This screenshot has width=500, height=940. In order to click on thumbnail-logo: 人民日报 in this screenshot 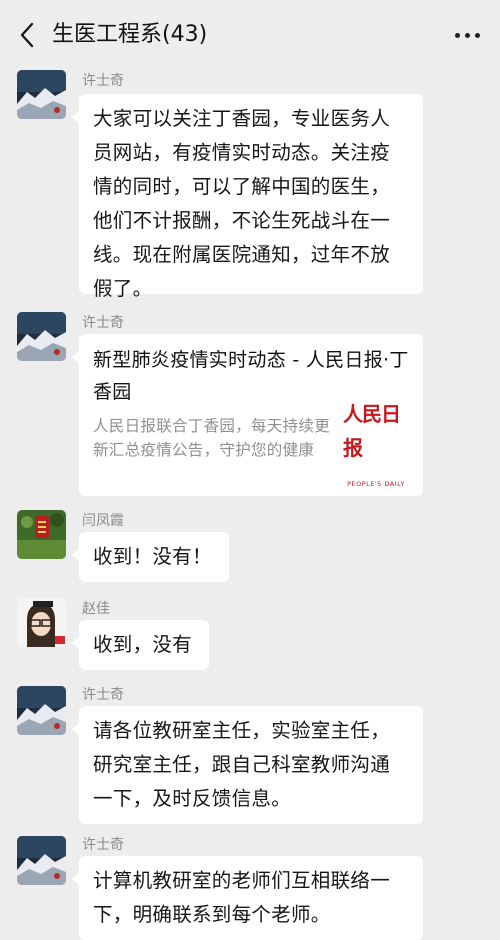, I will do `click(372, 431)`.